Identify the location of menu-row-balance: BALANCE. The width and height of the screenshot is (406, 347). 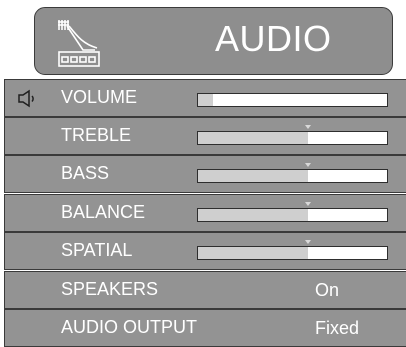
(205, 213).